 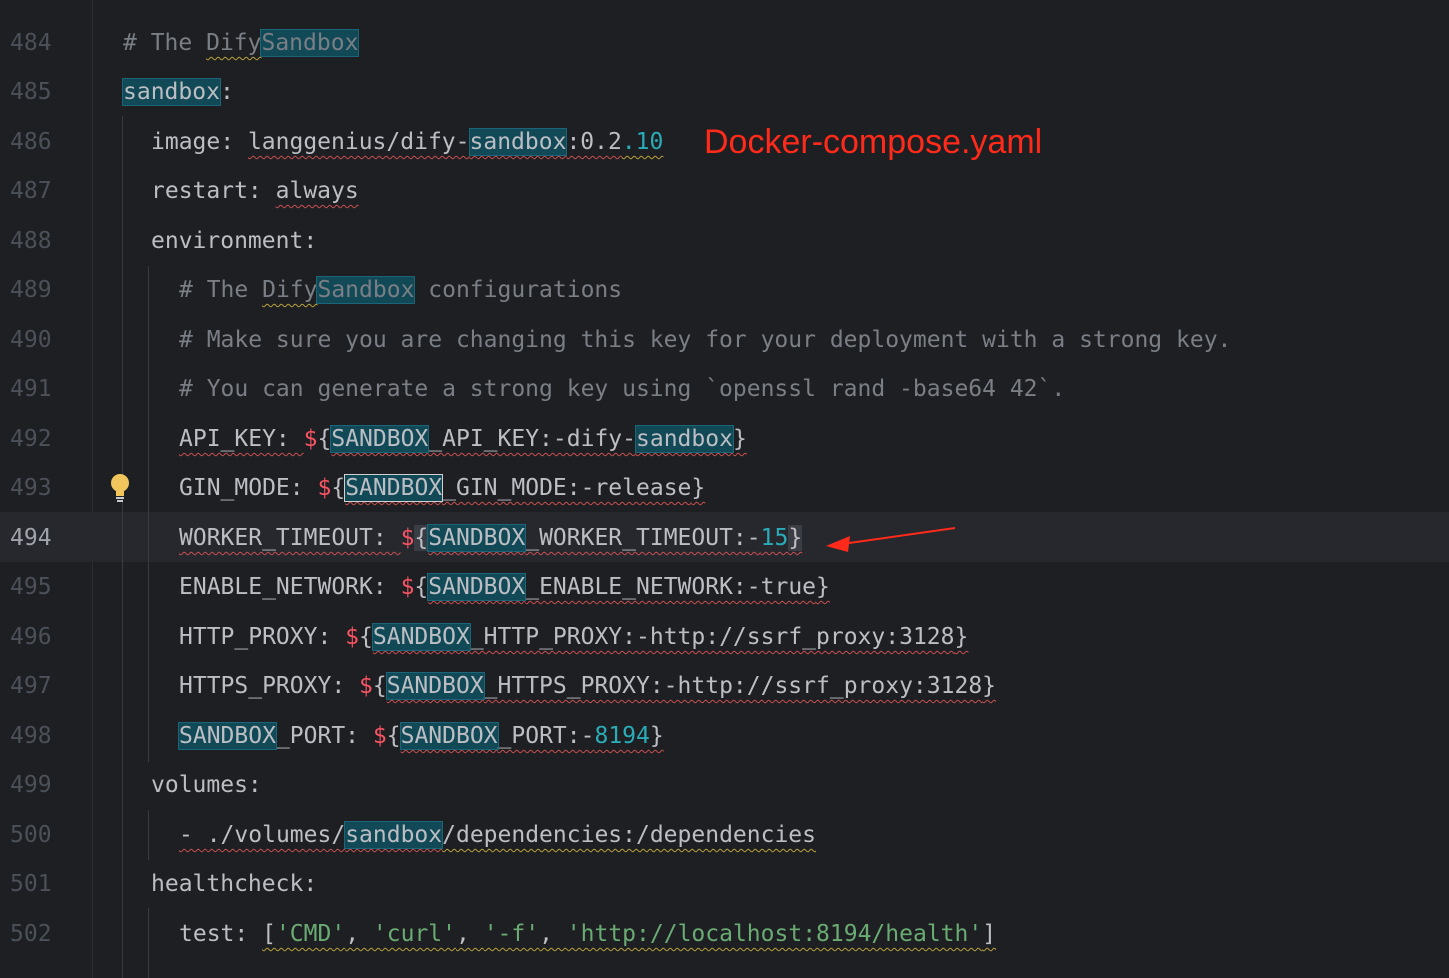 What do you see at coordinates (394, 488) in the screenshot?
I see `search-match-current: SANDBOX` at bounding box center [394, 488].